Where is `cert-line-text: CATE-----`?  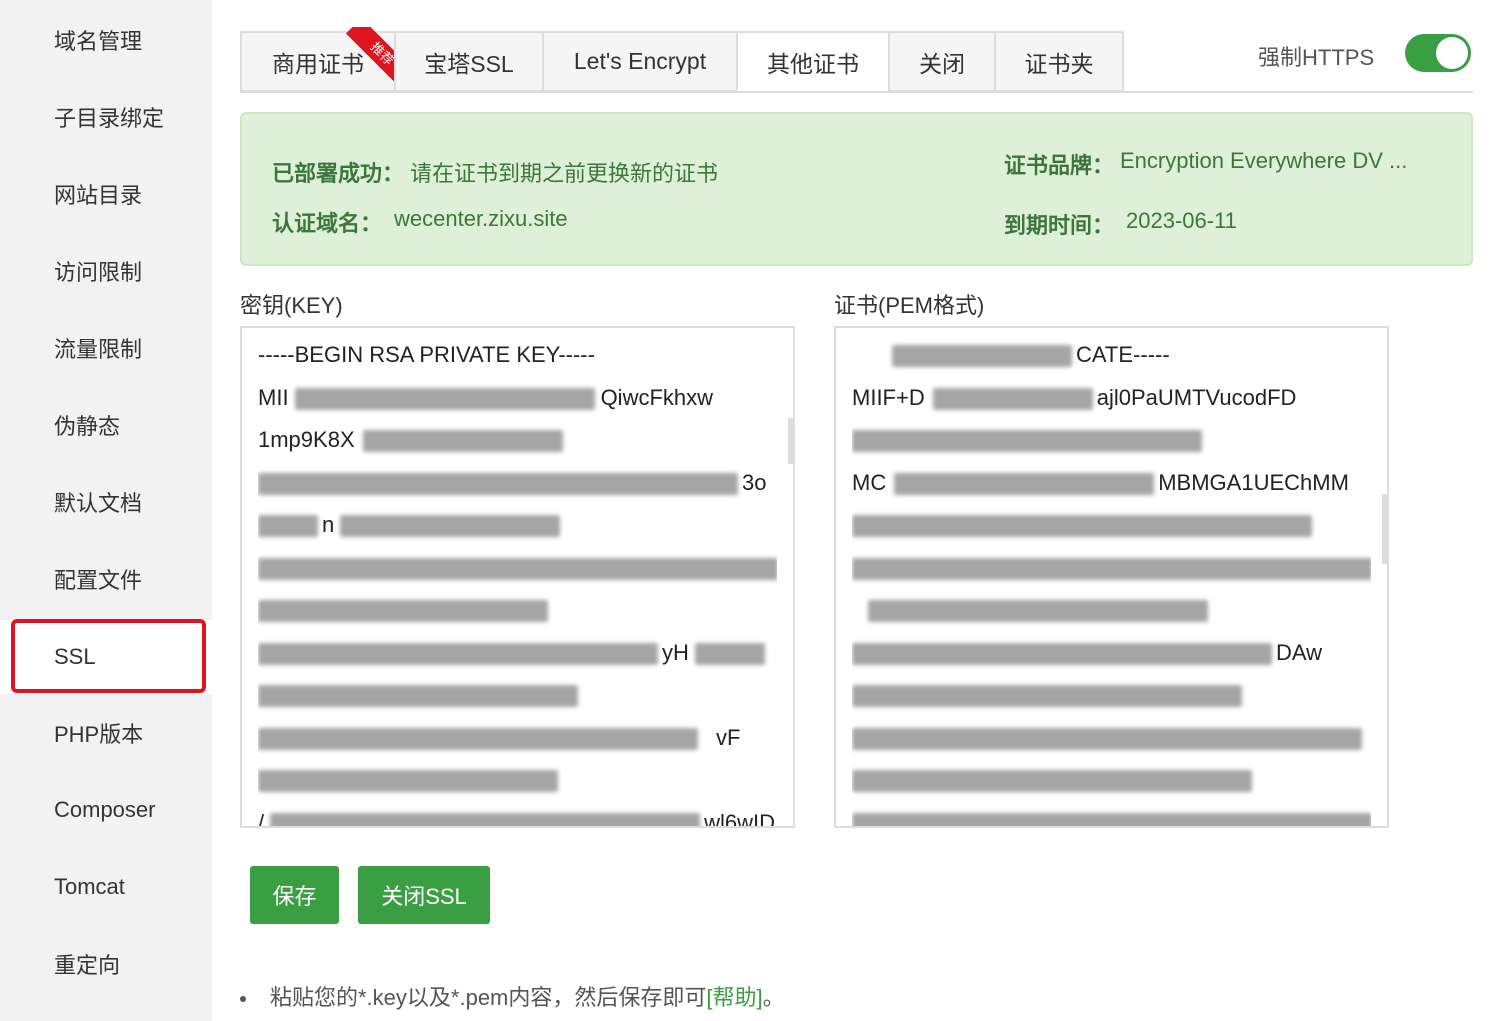 cert-line-text: CATE----- is located at coordinates (1123, 354).